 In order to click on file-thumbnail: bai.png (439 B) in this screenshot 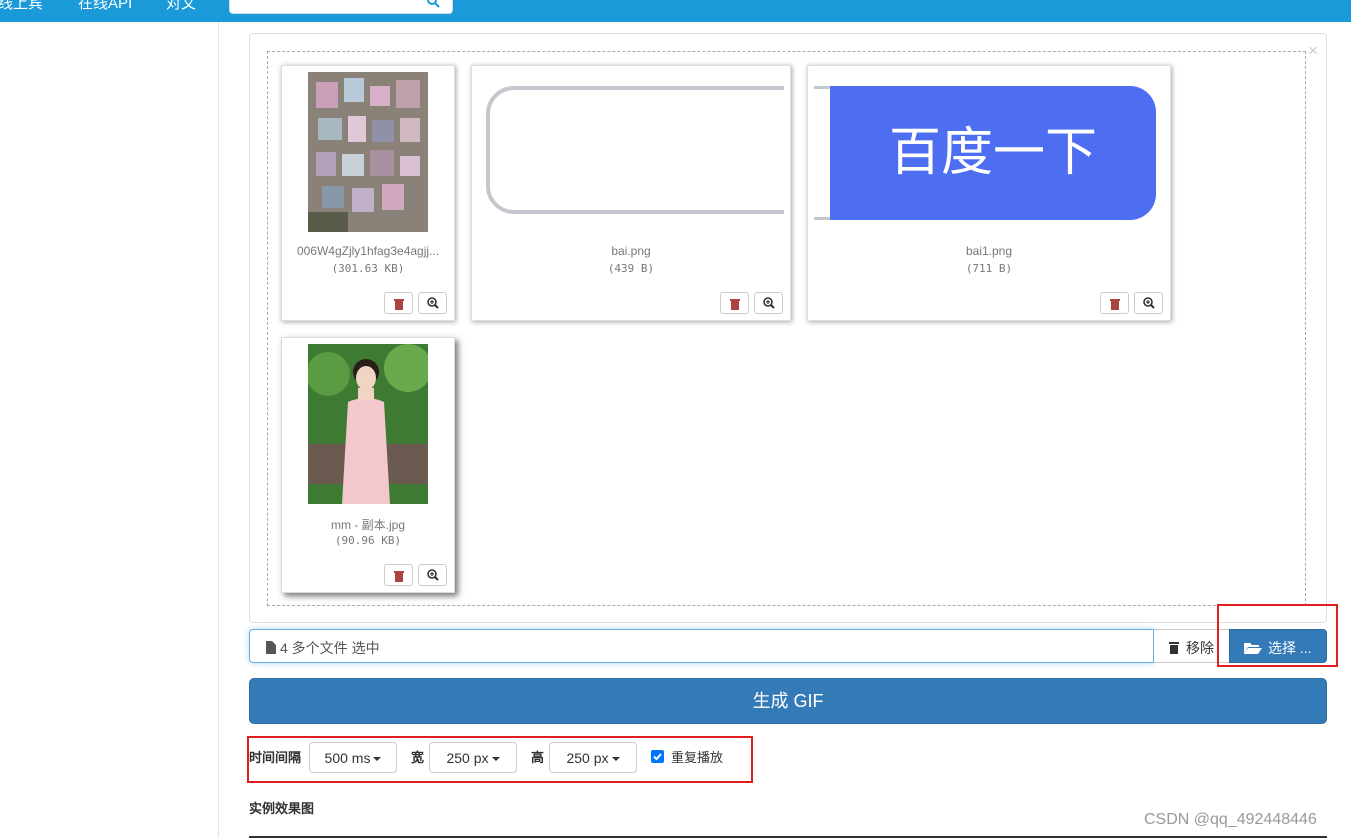, I will do `click(631, 193)`.